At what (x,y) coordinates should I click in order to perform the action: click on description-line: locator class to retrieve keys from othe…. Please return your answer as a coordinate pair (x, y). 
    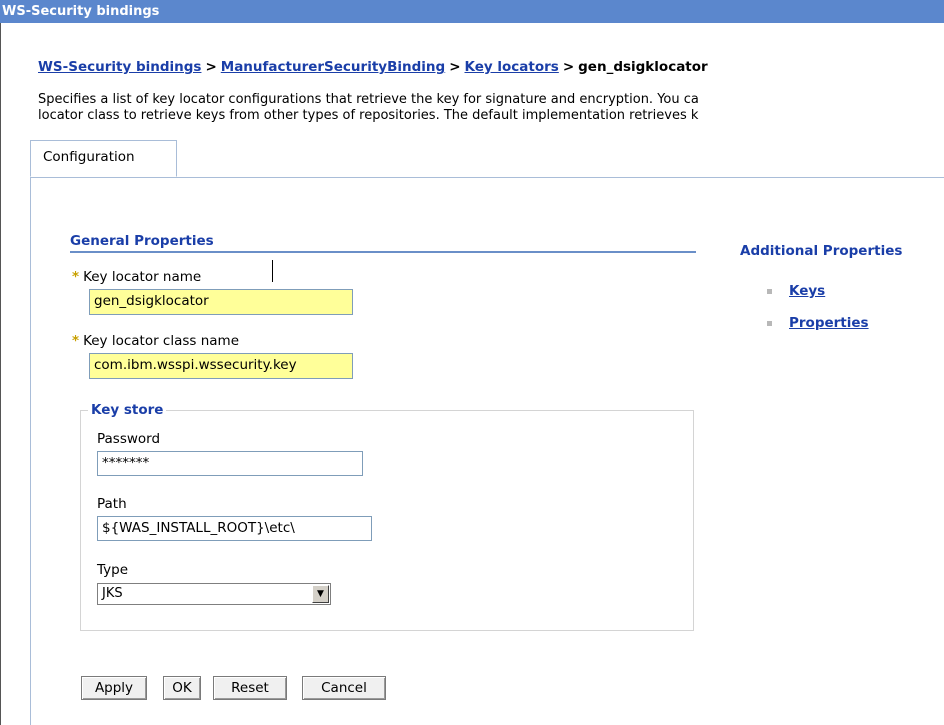
    Looking at the image, I should click on (368, 115).